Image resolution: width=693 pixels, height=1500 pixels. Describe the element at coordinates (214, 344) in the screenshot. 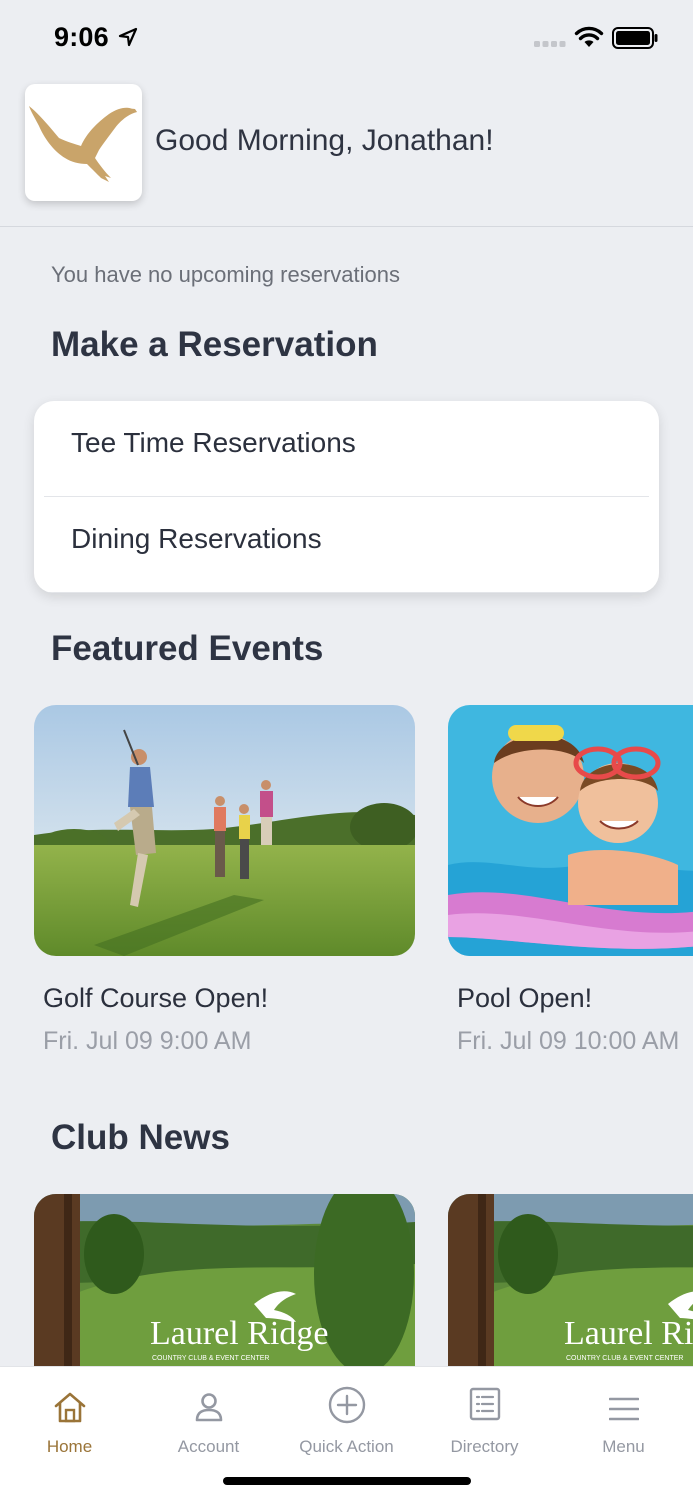

I see `make-reservation-title: Make a Reservation` at that location.